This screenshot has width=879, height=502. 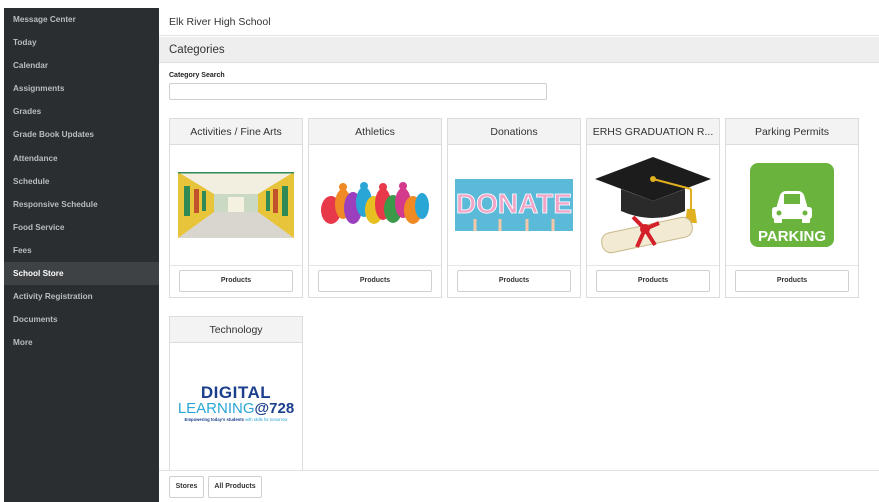 I want to click on stores-button: Stores, so click(x=186, y=487).